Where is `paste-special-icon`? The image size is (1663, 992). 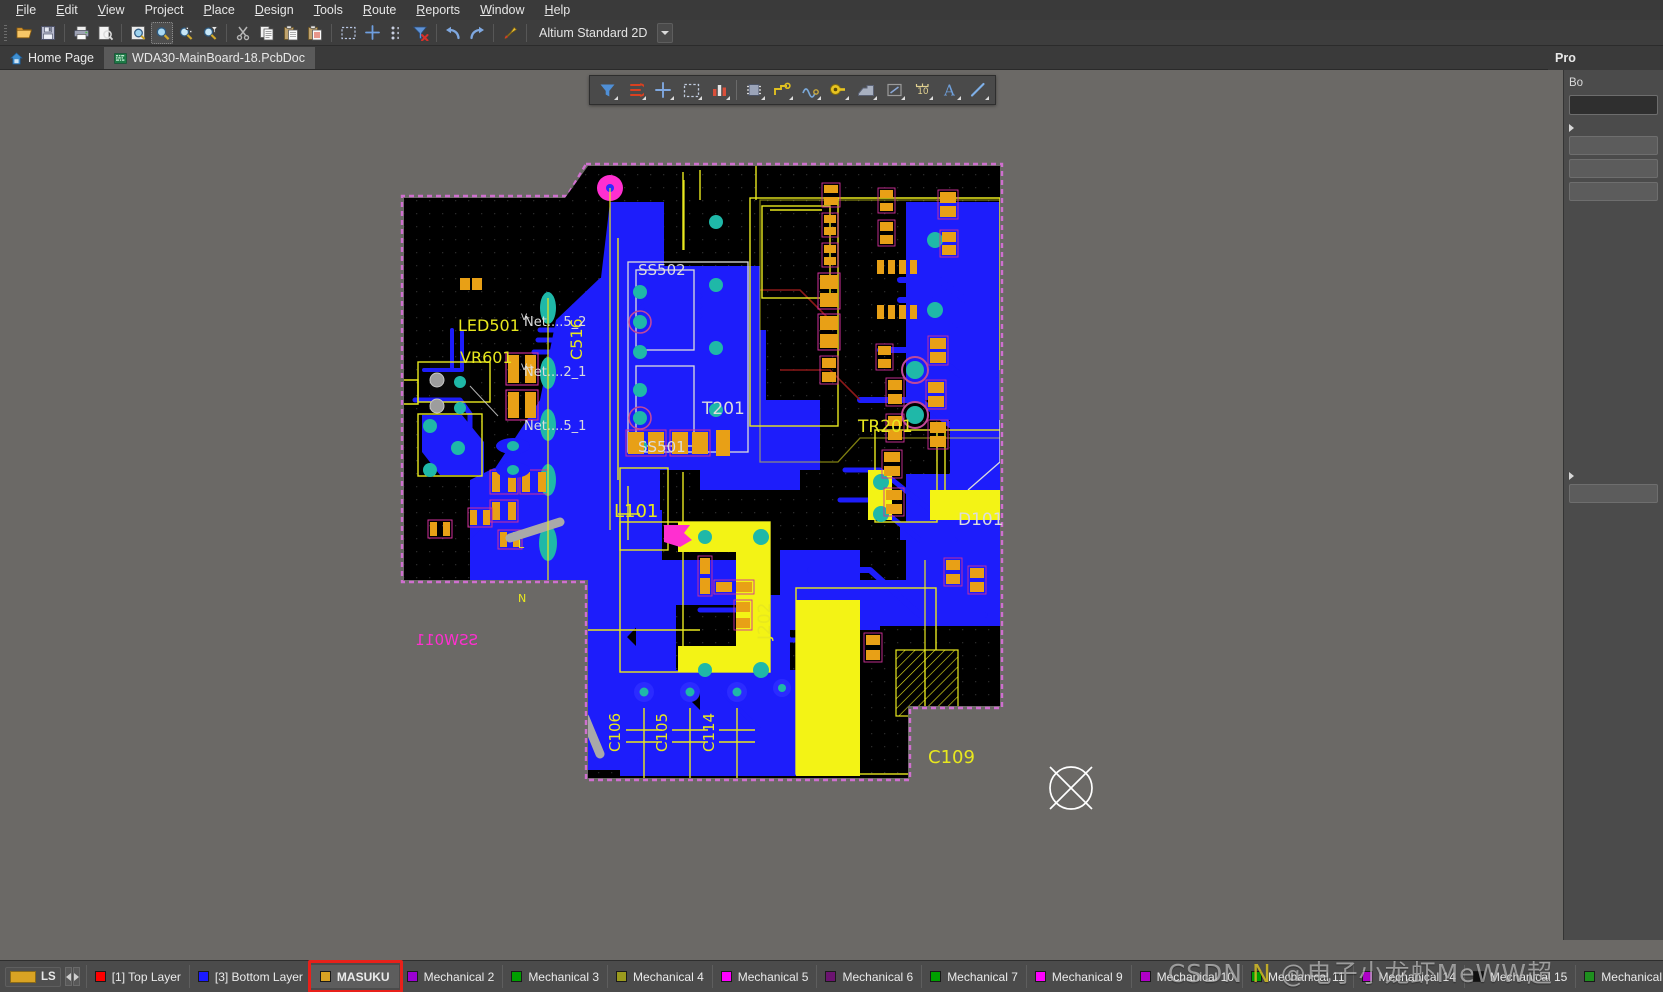 paste-special-icon is located at coordinates (315, 33).